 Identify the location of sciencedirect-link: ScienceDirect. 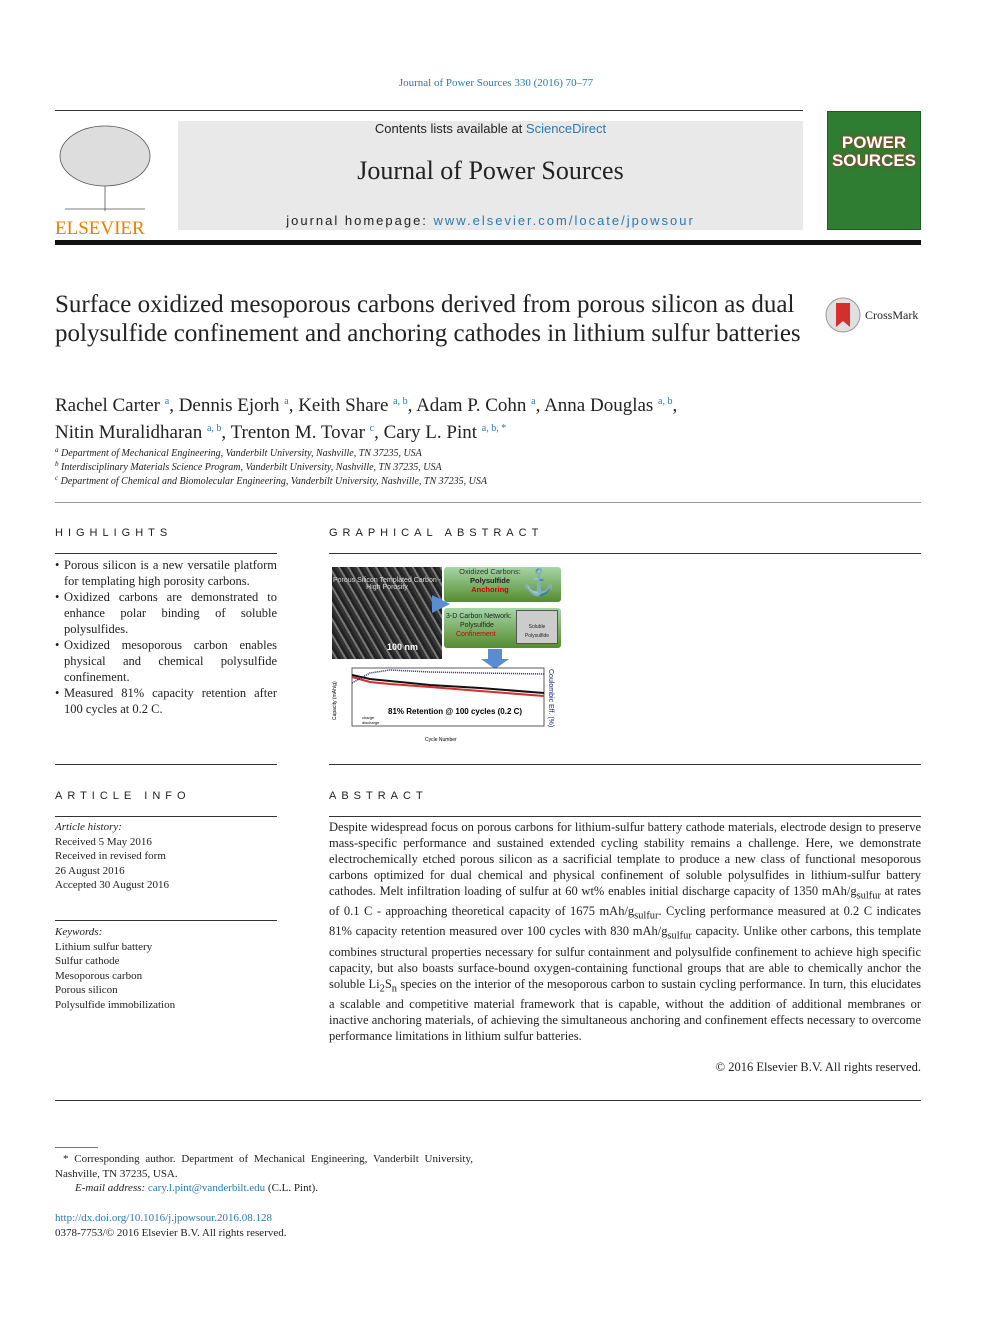
(566, 128).